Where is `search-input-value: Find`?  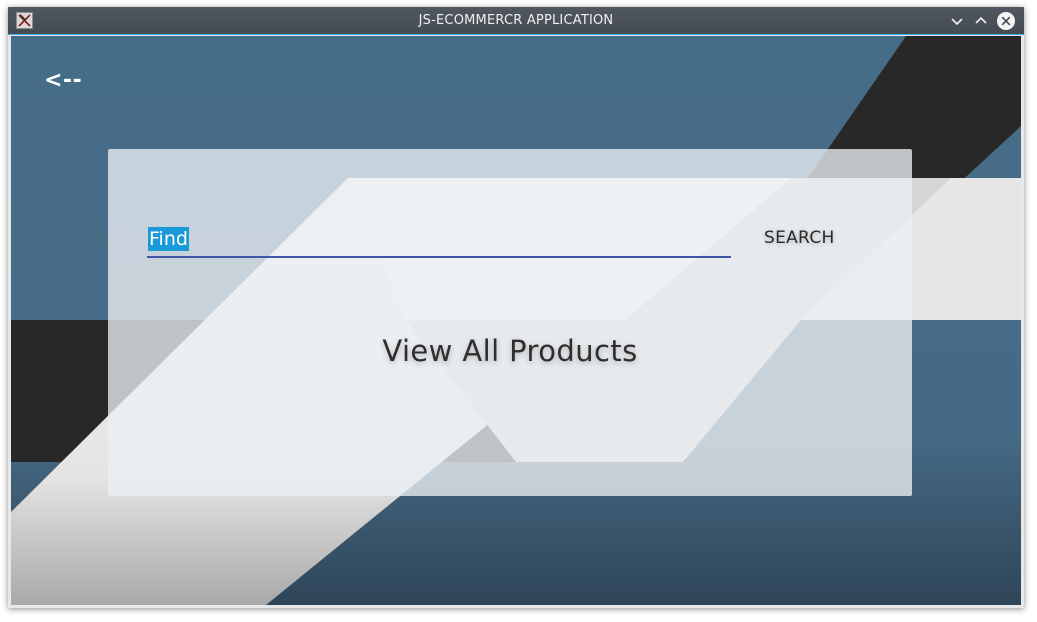 search-input-value: Find is located at coordinates (168, 239).